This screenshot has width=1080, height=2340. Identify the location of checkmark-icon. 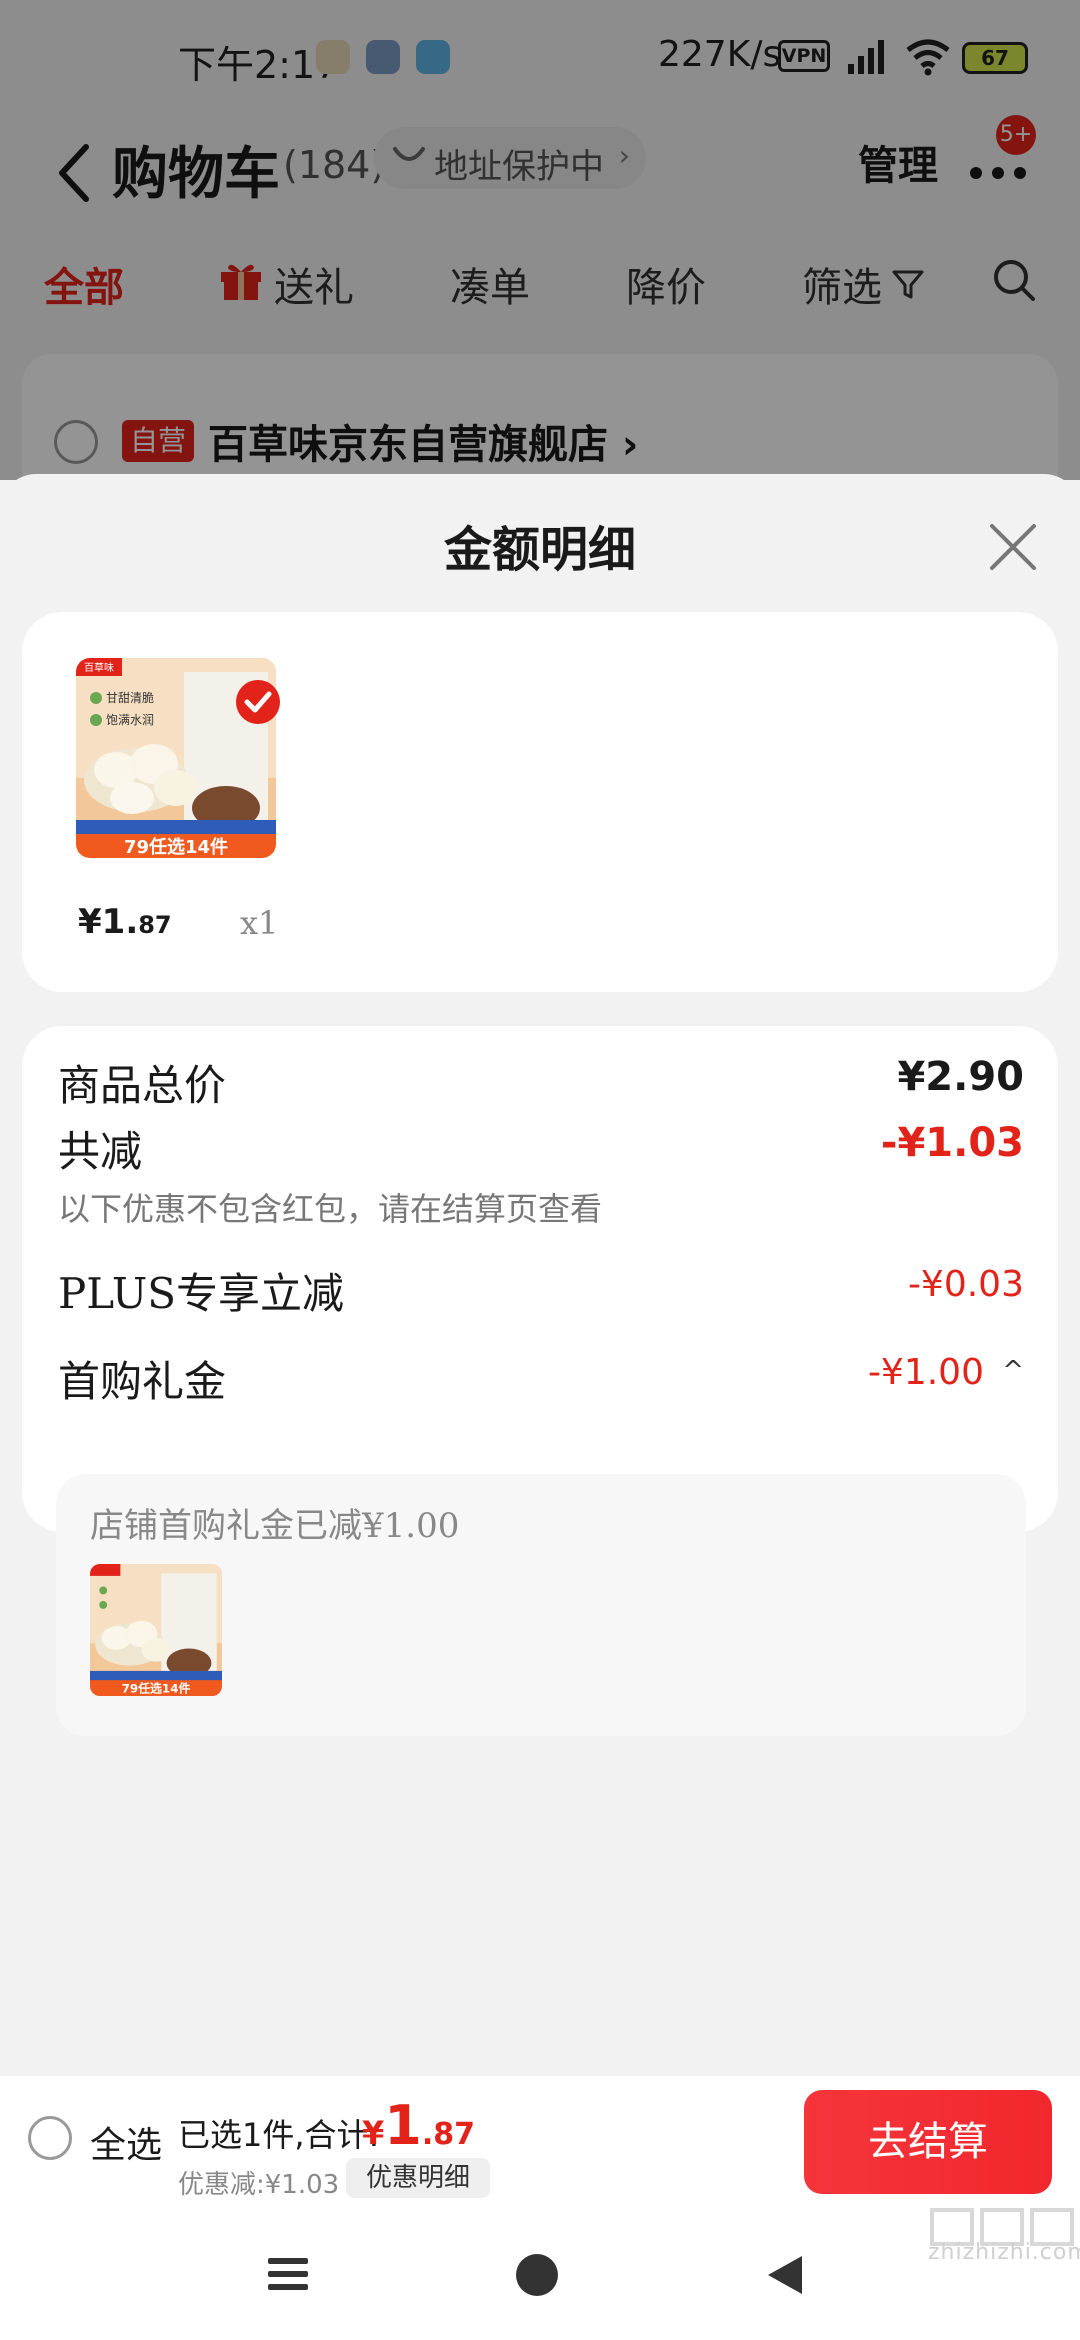
(258, 702).